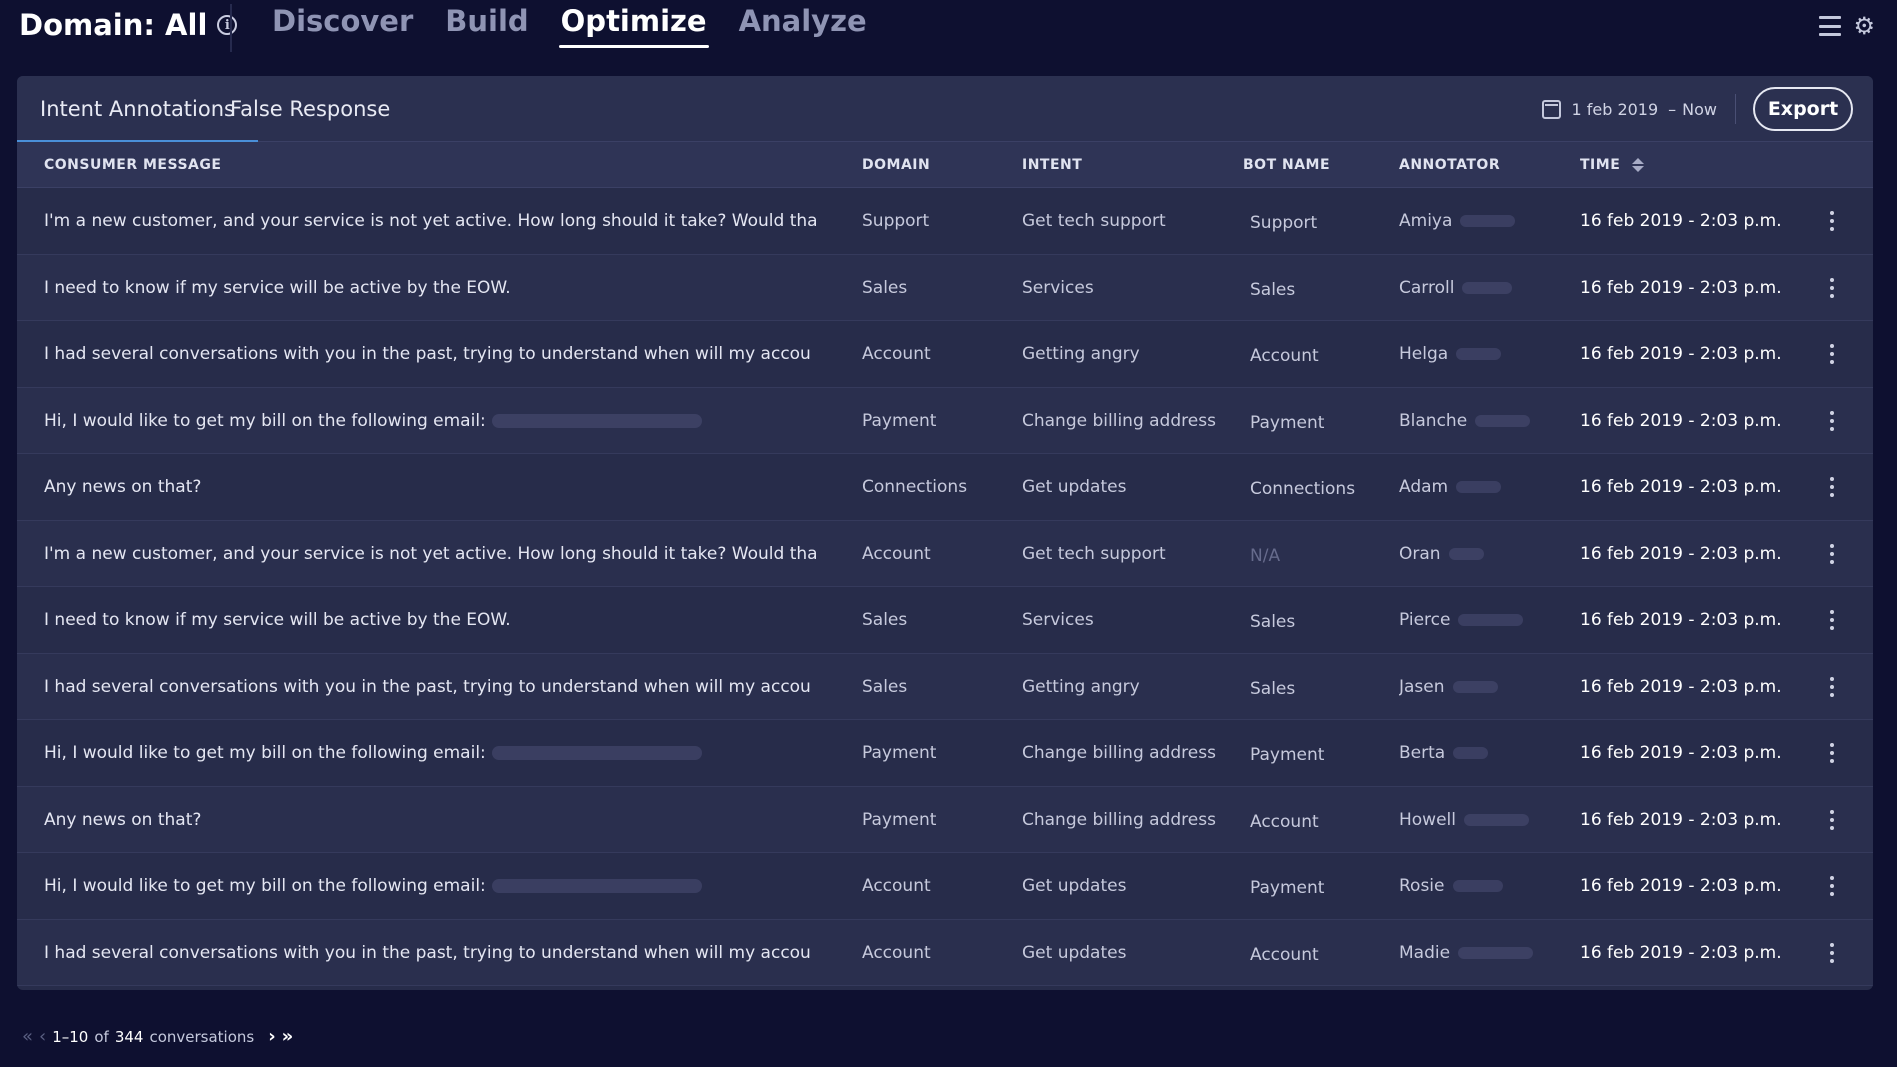 The width and height of the screenshot is (1897, 1067). I want to click on top-icons: ⚙, so click(1847, 26).